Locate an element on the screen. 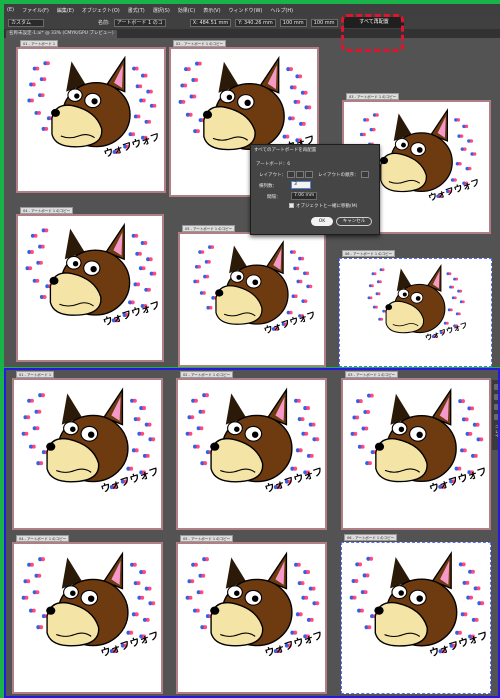 The height and width of the screenshot is (698, 500). columns-input: 3 is located at coordinates (301, 185).